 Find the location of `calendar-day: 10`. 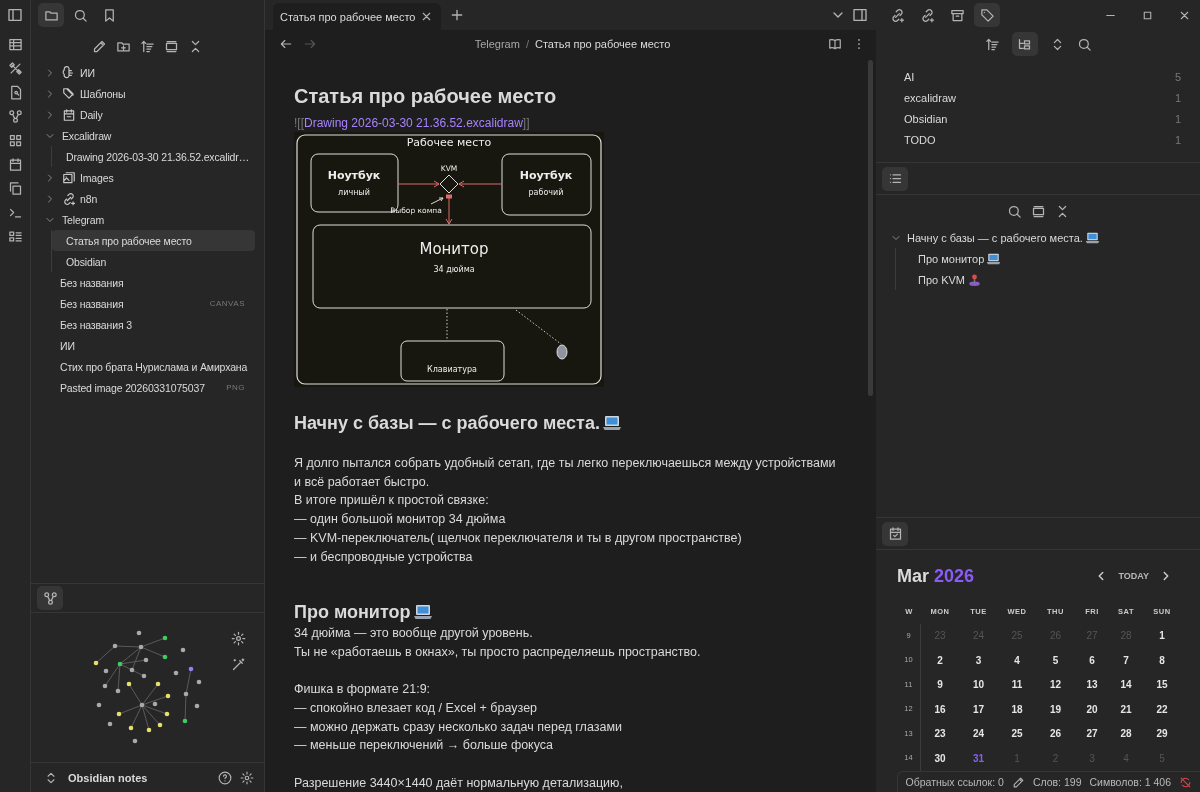

calendar-day: 10 is located at coordinates (978, 685).